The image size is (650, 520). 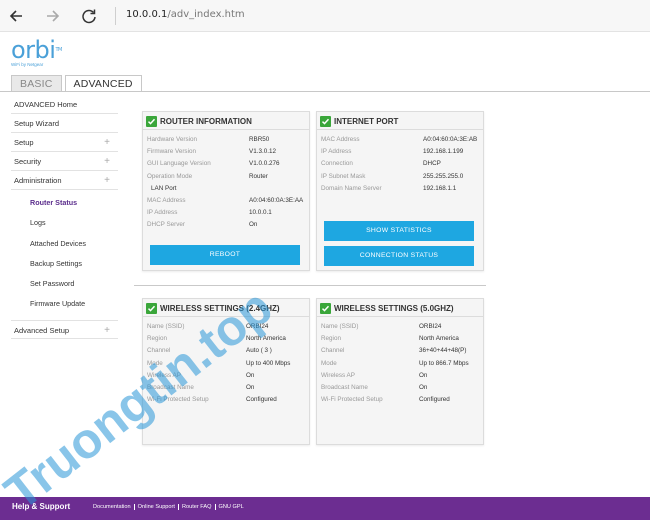 I want to click on info-value: 255.255.255.0, so click(x=443, y=176).